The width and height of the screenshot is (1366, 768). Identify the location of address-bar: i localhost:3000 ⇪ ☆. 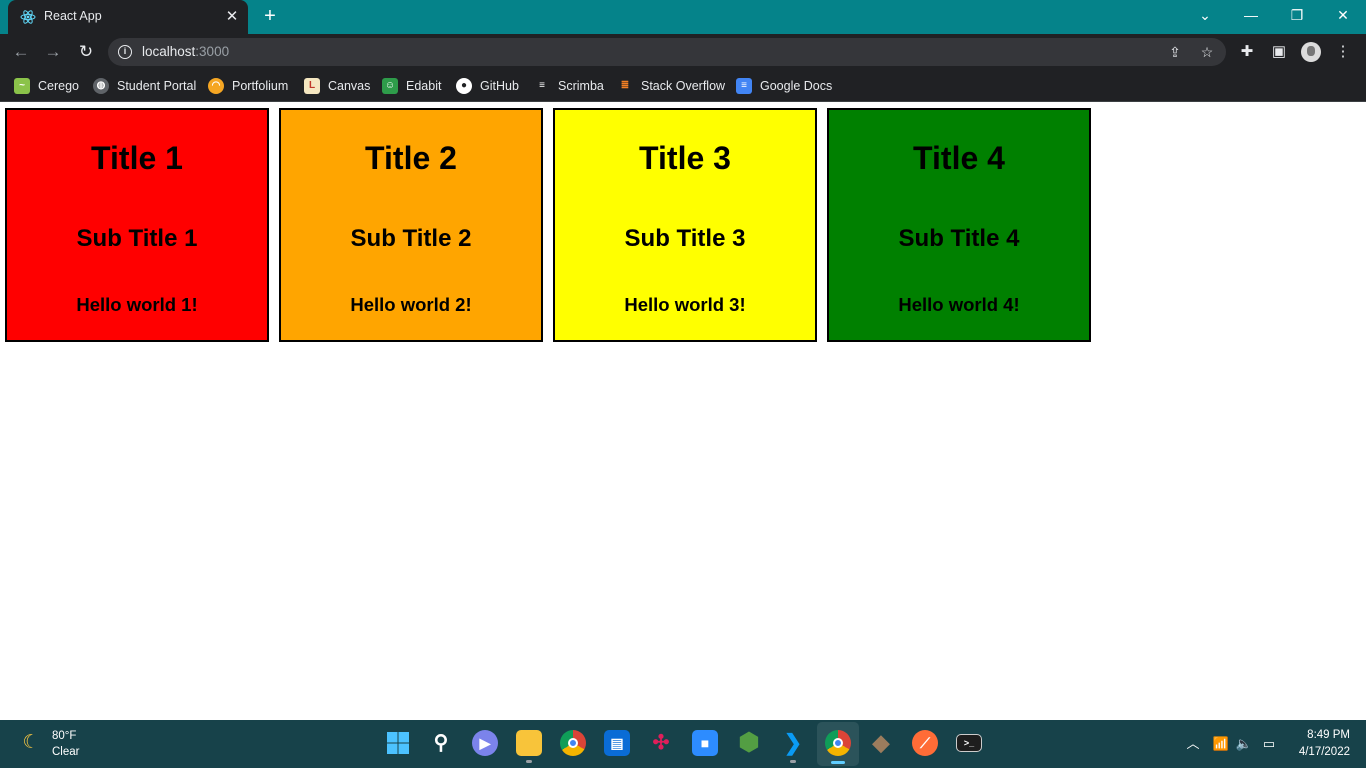
(667, 52).